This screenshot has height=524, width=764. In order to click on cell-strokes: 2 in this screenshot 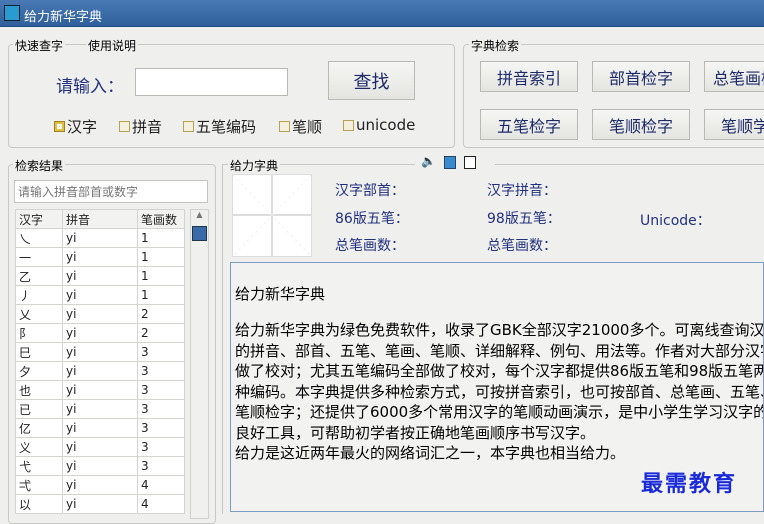, I will do `click(161, 314)`.